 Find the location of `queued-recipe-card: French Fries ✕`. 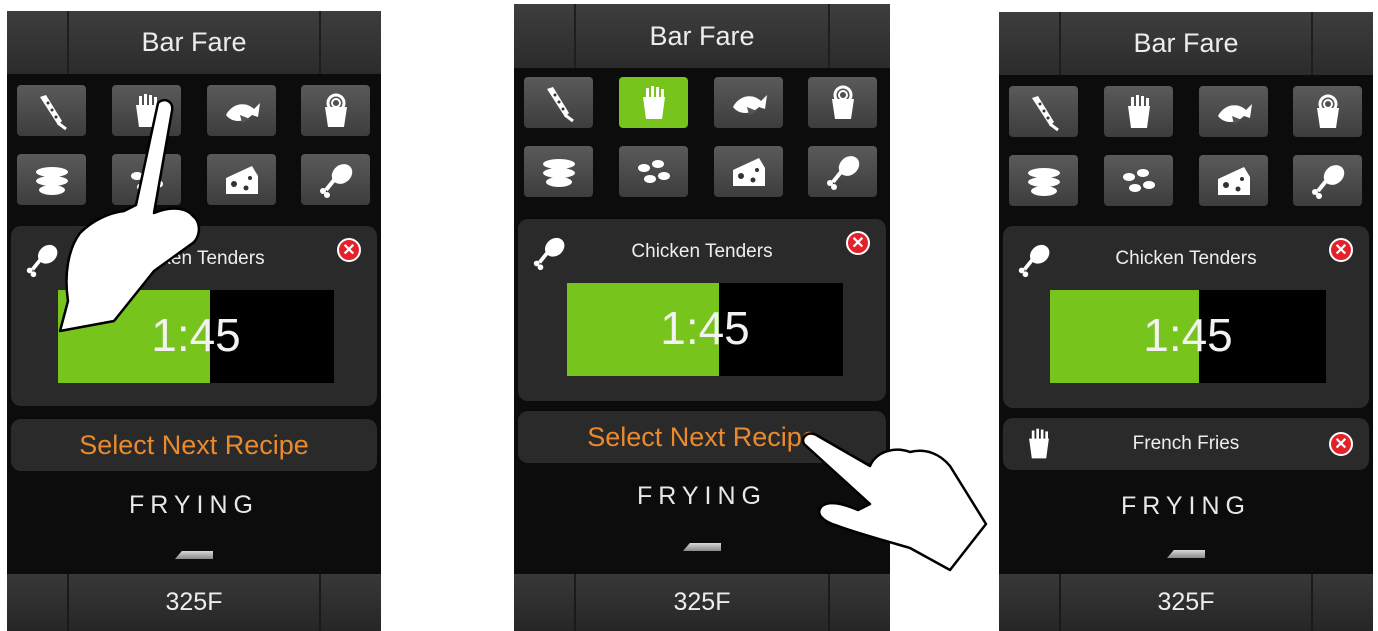

queued-recipe-card: French Fries ✕ is located at coordinates (1186, 444).